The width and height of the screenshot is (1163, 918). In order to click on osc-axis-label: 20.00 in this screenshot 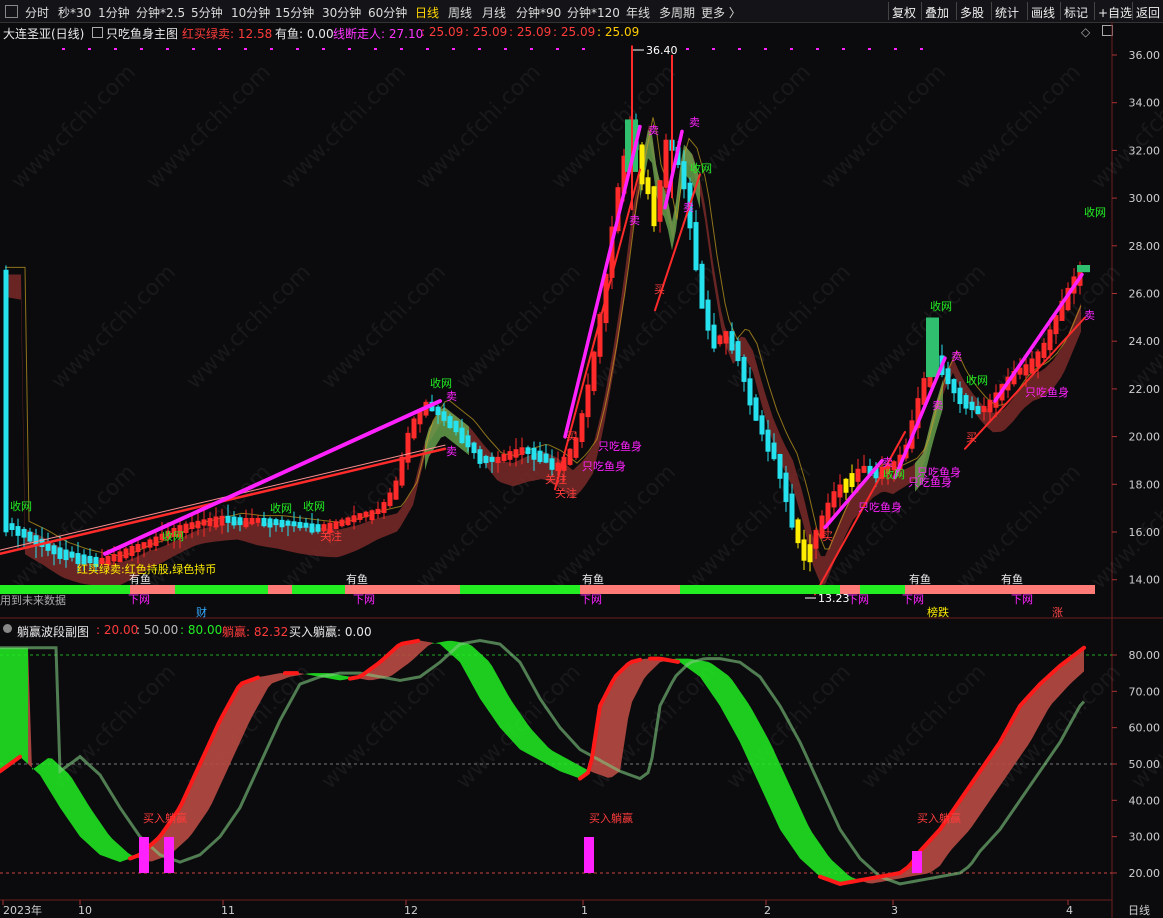, I will do `click(1145, 873)`.